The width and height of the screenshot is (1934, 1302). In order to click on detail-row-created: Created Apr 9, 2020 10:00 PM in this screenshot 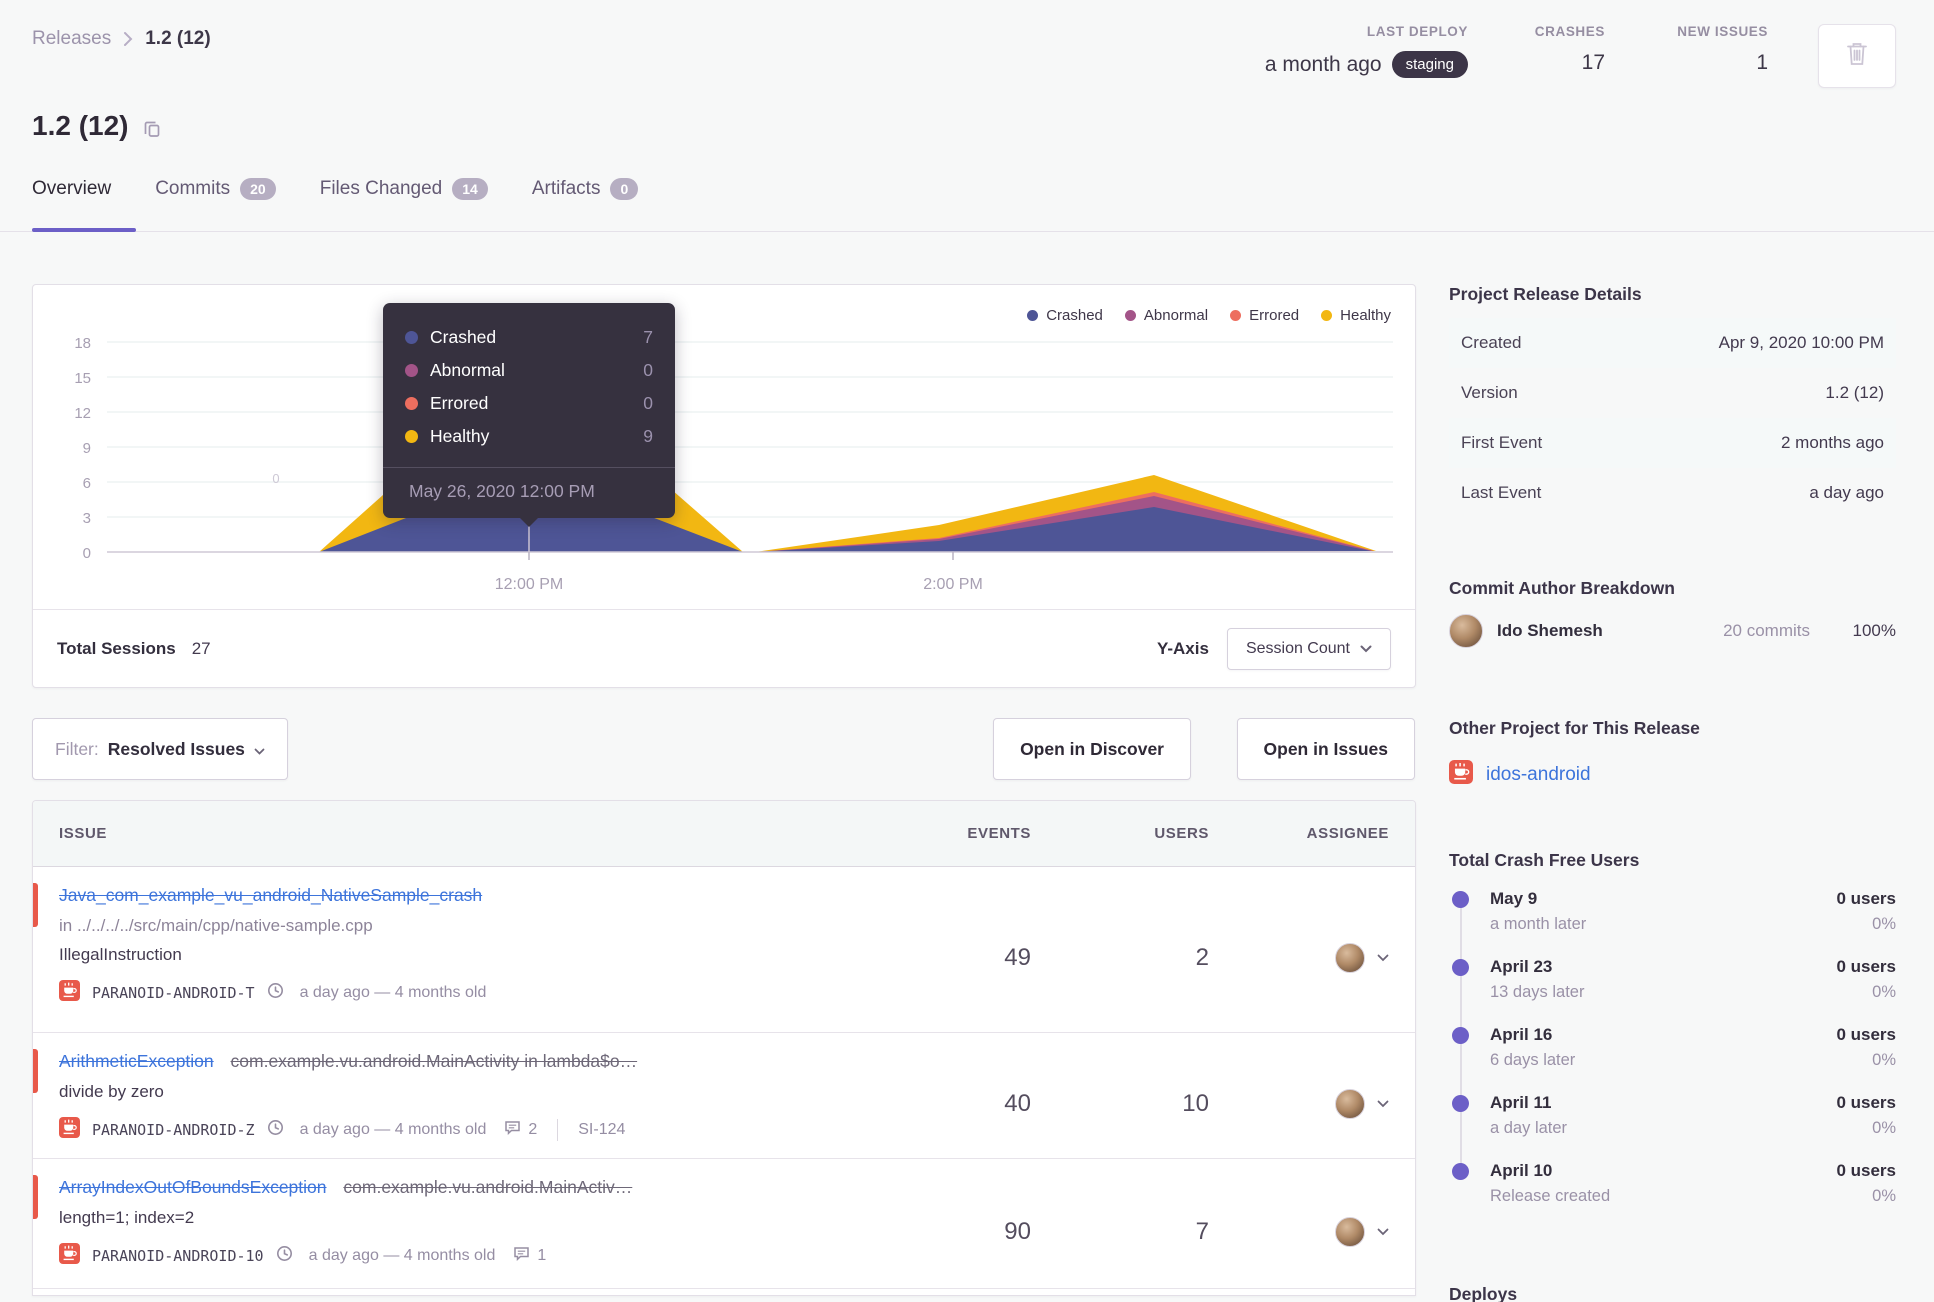, I will do `click(1672, 343)`.